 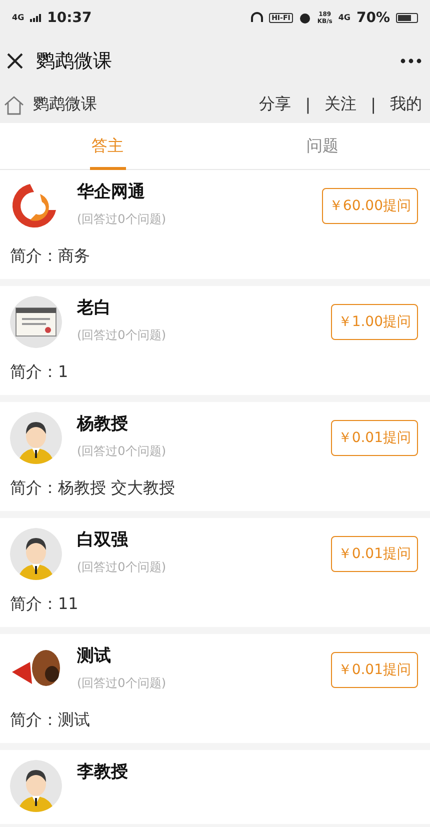 I want to click on headphones-icon, so click(x=256, y=18).